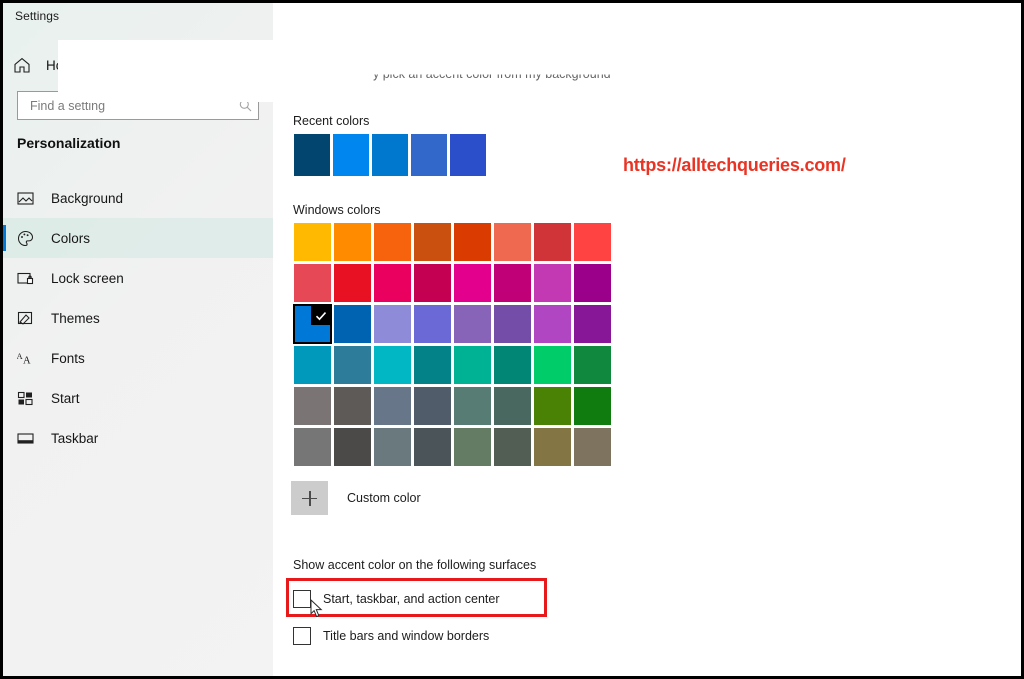 Image resolution: width=1024 pixels, height=679 pixels. I want to click on custom-color-button, so click(309, 498).